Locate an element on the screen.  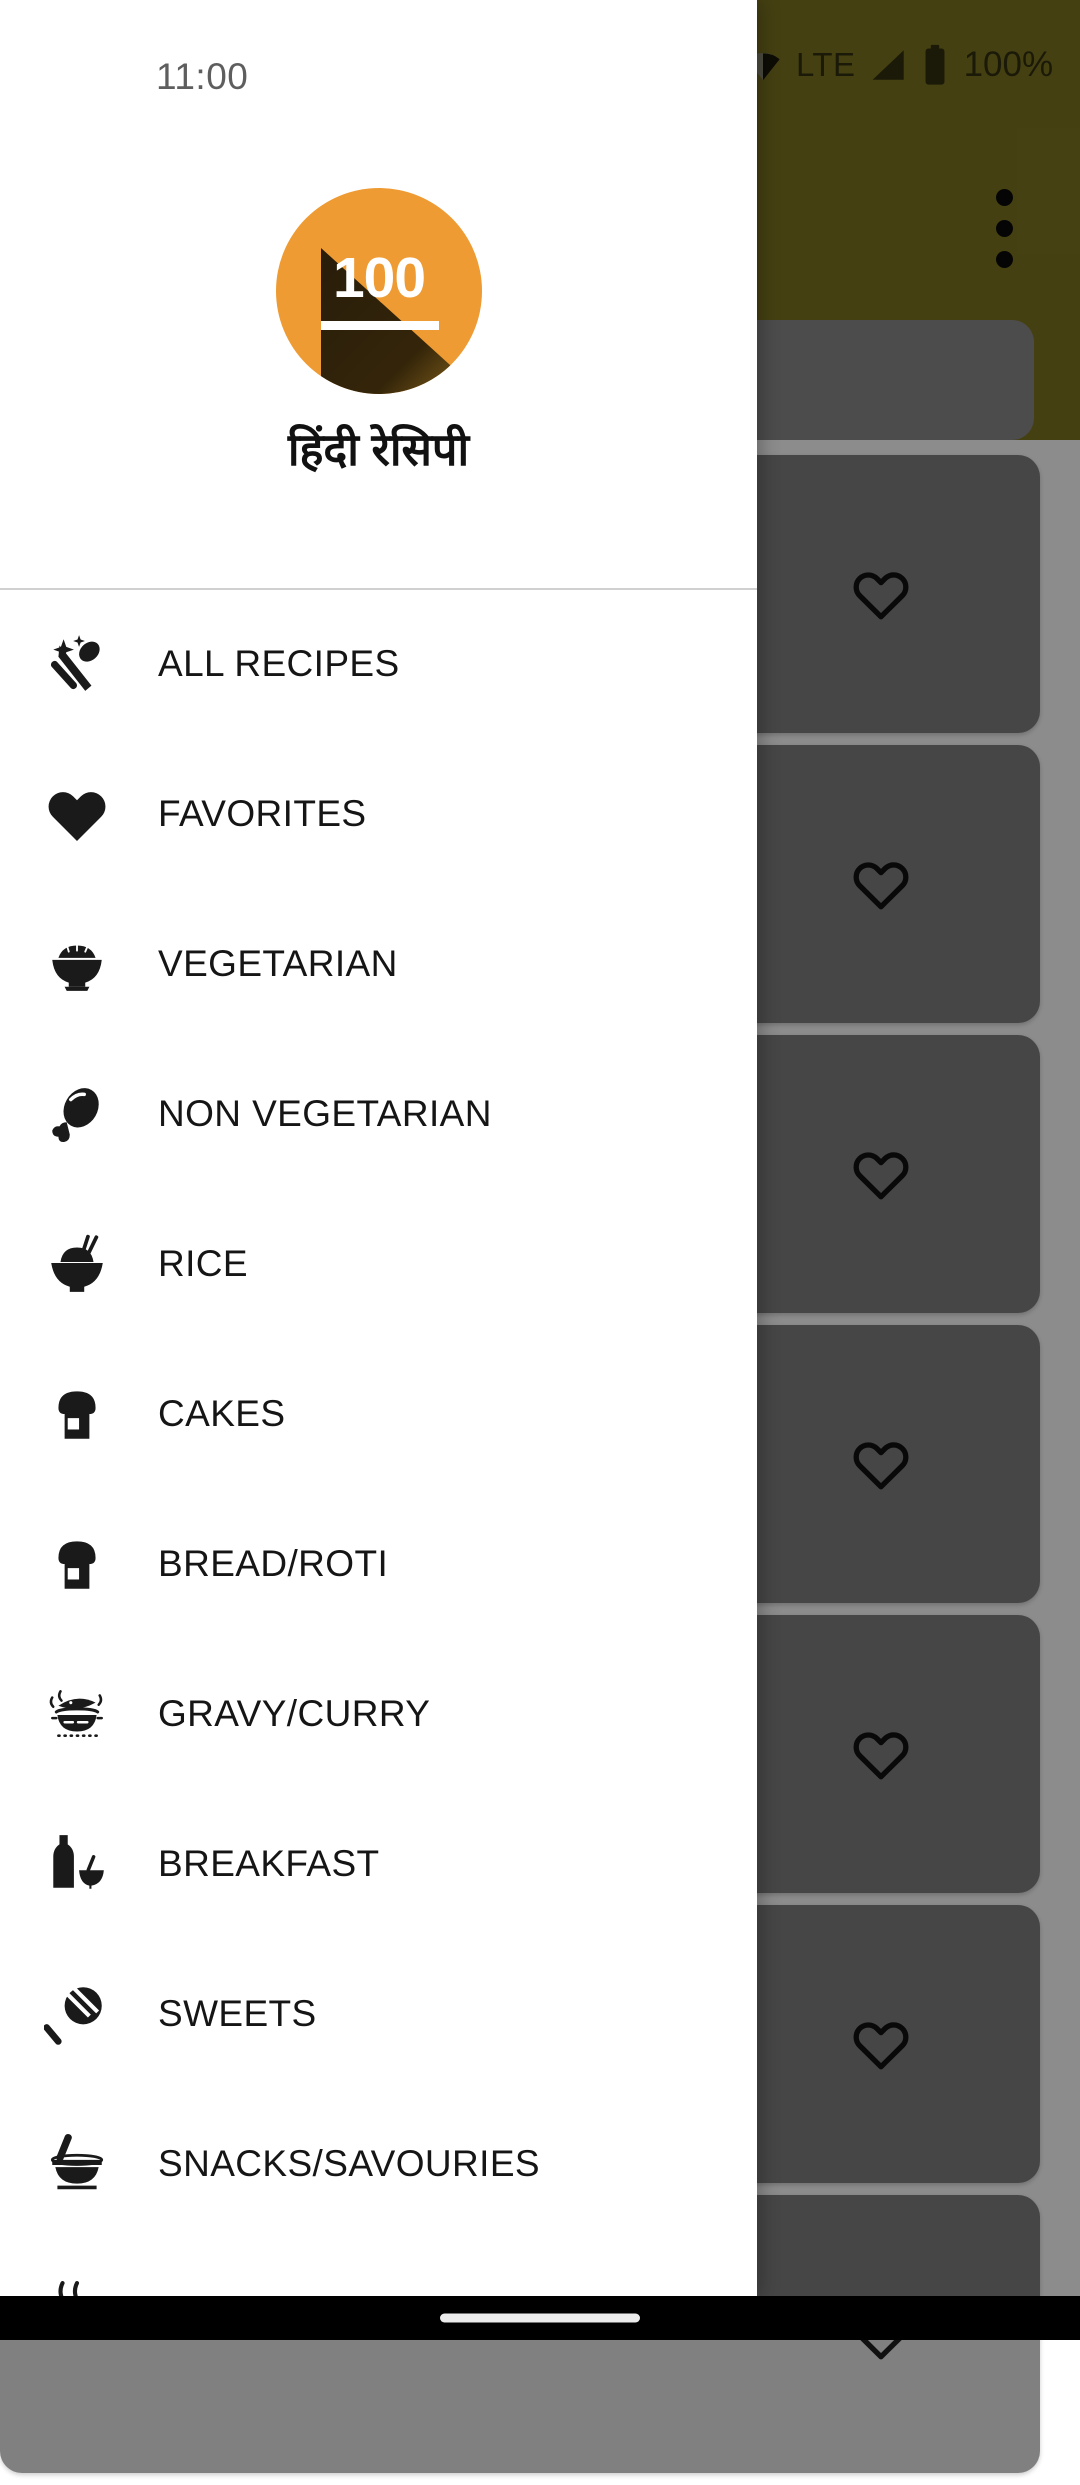
status-icon-group: LTE 100% is located at coordinates (897, 65).